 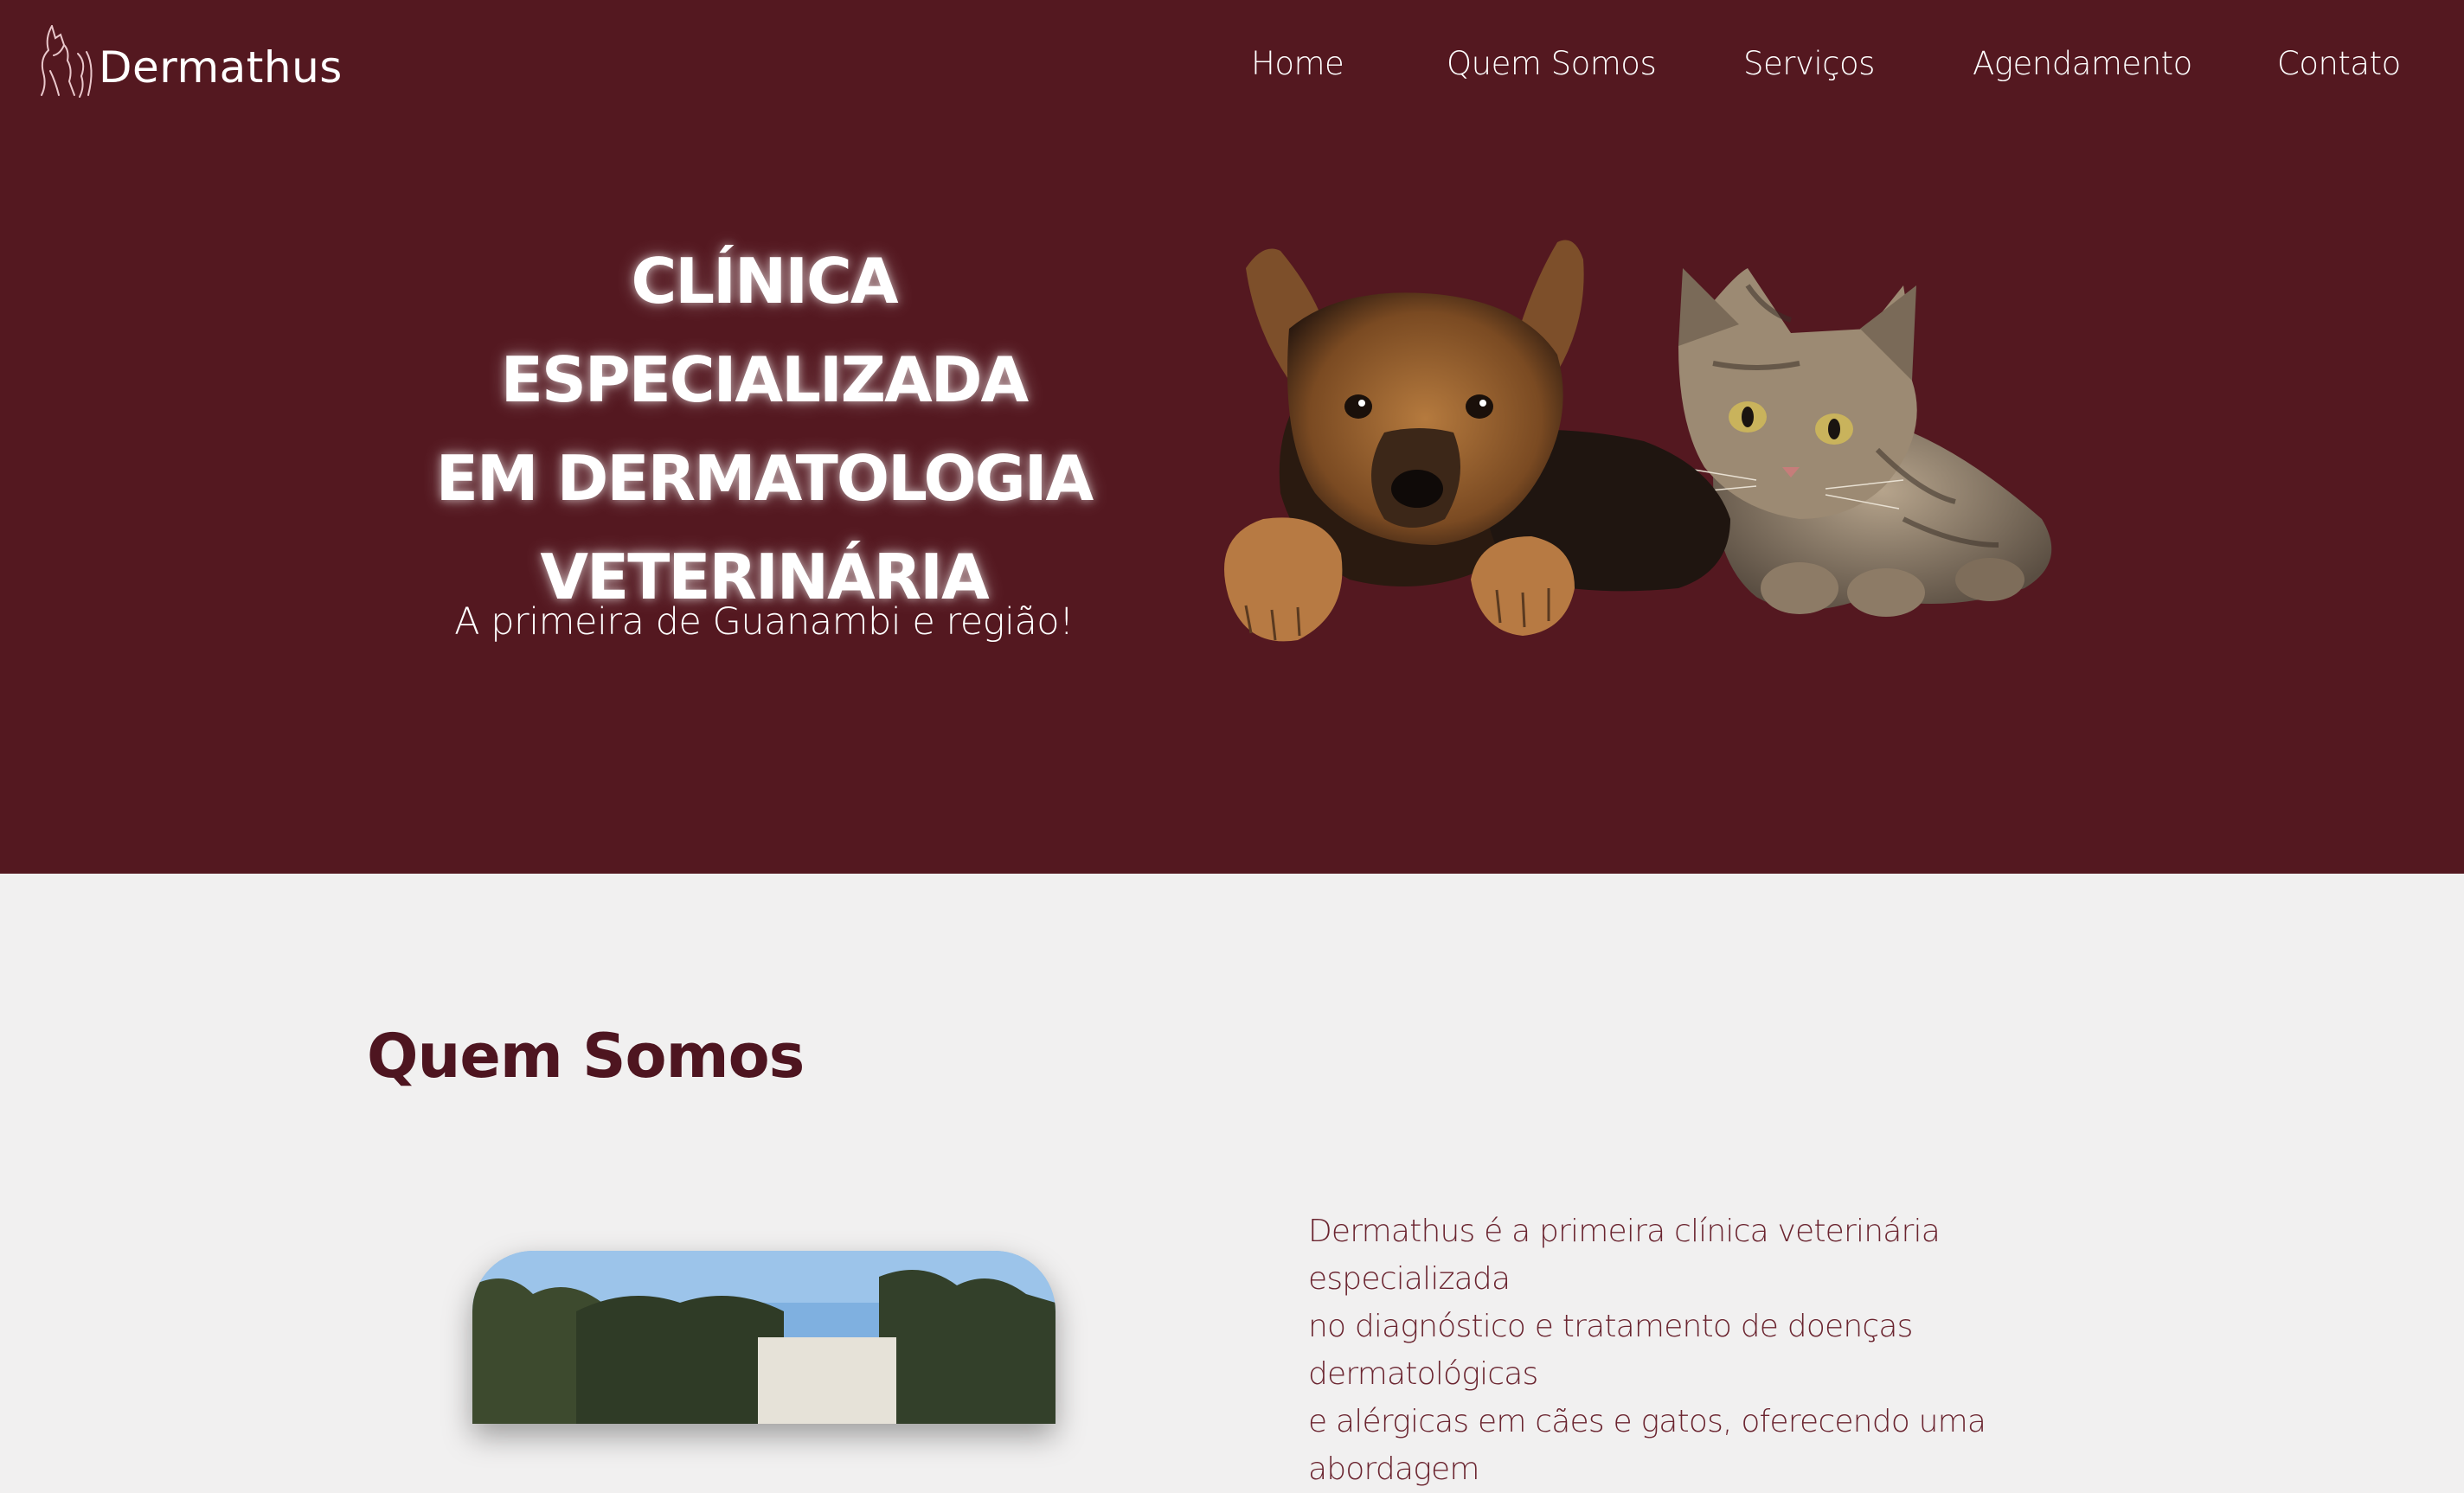 I want to click on clinic-photo, so click(x=764, y=1337).